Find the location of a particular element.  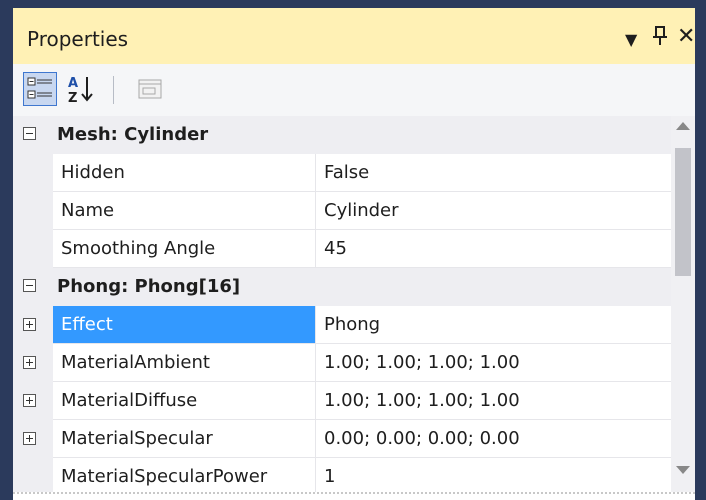

property-row: MaterialAmbient 1.00; 1.00; 1.00; 1.00 is located at coordinates (342, 363).